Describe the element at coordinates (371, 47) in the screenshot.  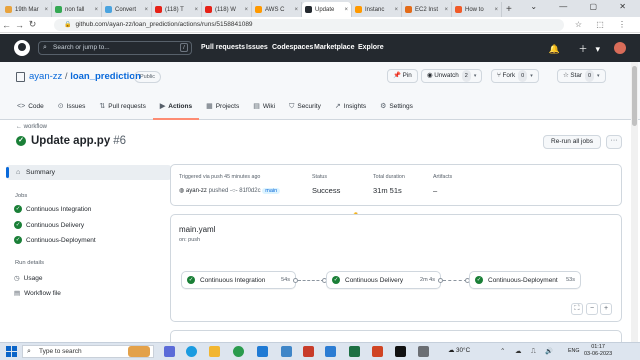
I see `nav-explore: Explore` at that location.